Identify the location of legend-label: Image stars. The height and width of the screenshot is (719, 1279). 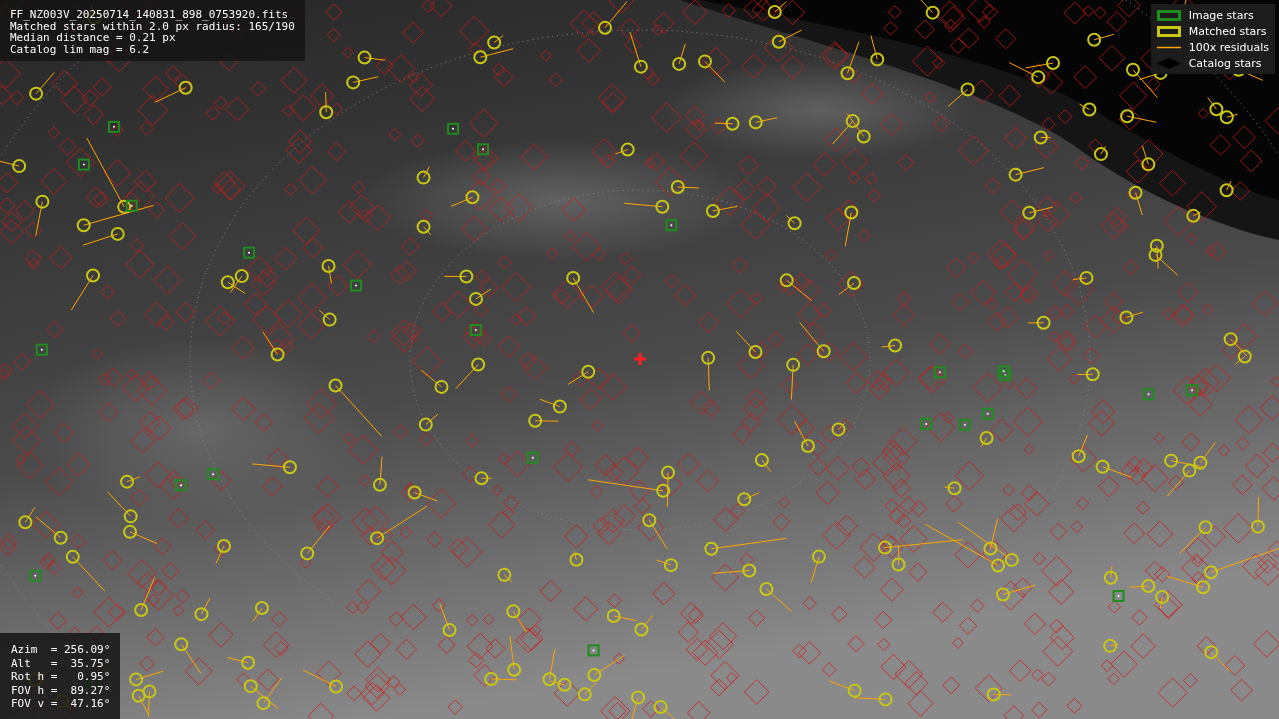
(1221, 15).